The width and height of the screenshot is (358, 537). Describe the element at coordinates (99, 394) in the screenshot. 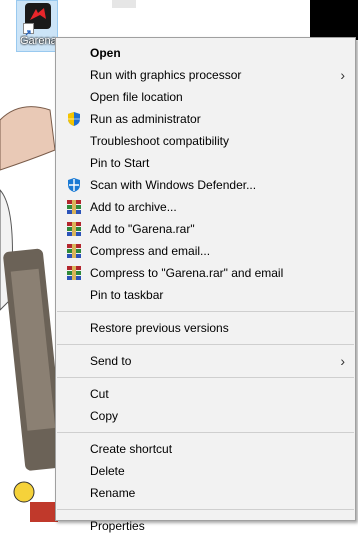

I see `menu-item-label: Cut` at that location.